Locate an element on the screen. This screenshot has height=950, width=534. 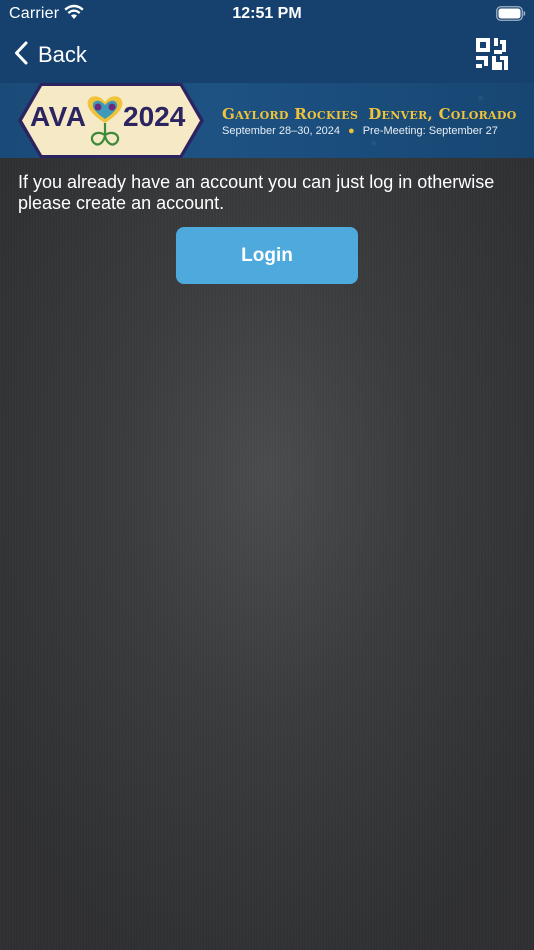
back-button: Back is located at coordinates (50, 55).